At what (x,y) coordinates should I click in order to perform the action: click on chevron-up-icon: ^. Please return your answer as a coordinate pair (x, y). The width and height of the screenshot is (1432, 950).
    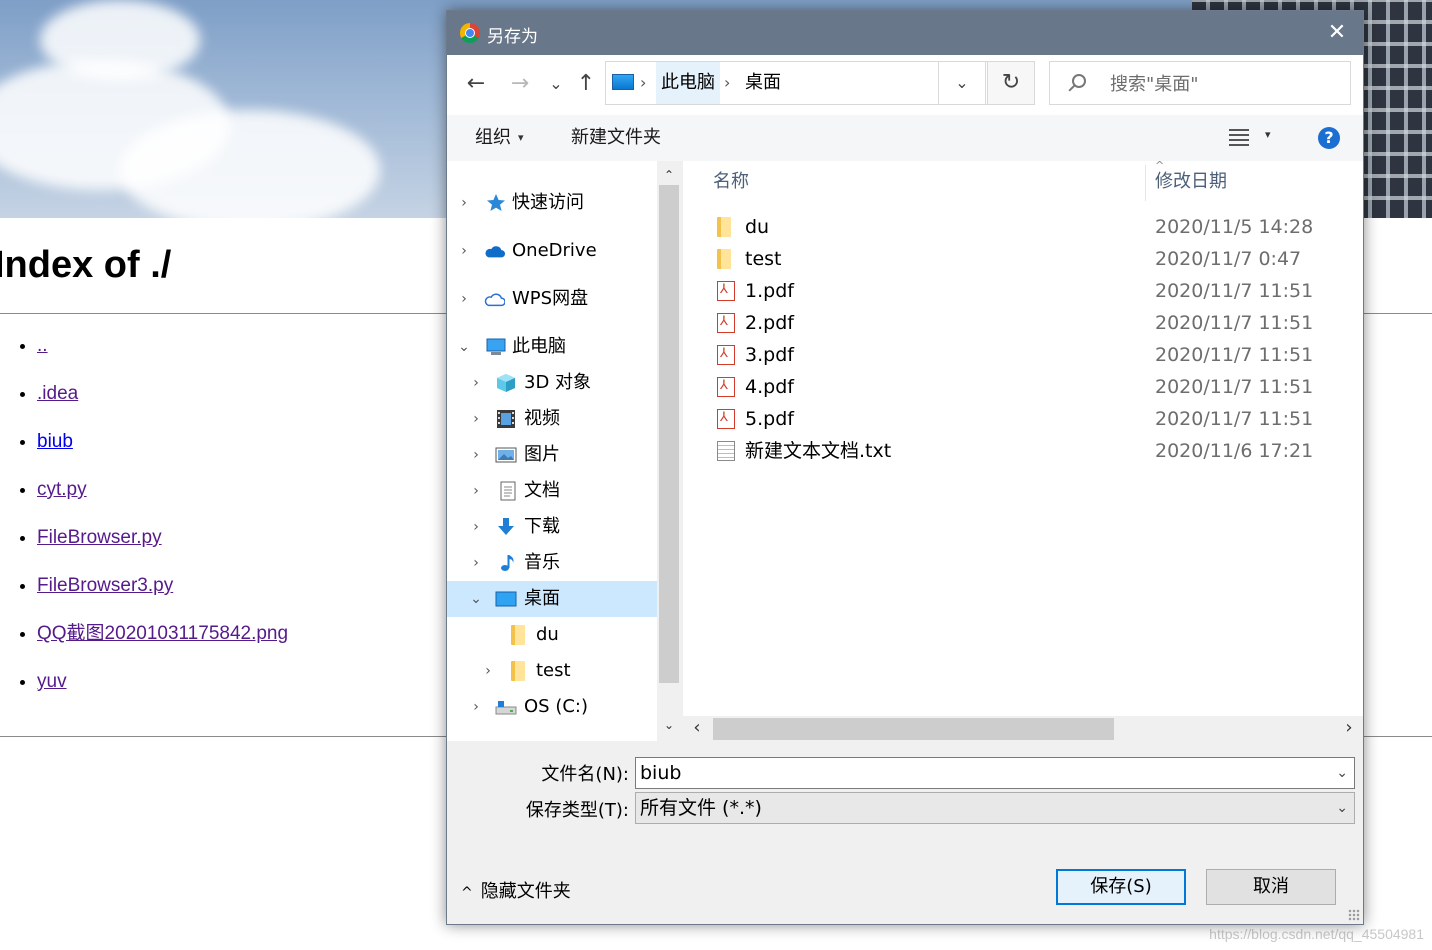
    Looking at the image, I should click on (467, 893).